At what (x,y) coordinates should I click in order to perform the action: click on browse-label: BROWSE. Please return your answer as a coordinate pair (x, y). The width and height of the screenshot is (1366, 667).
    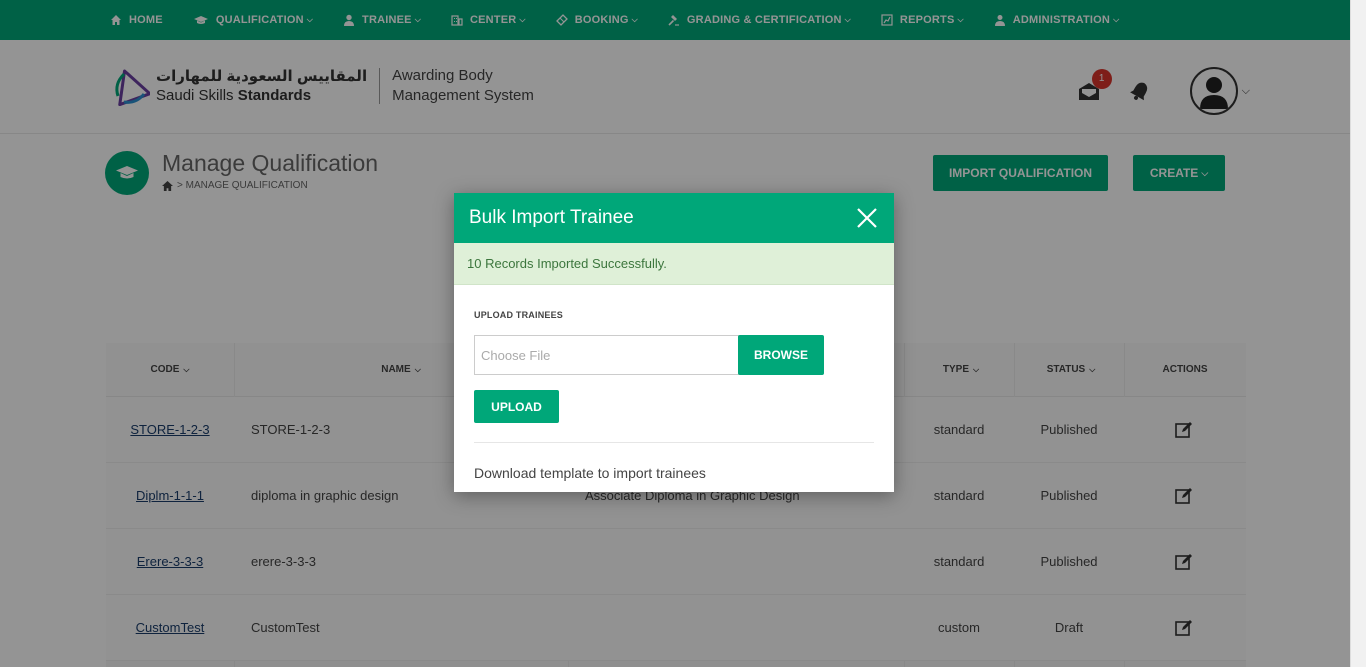
    Looking at the image, I should click on (781, 355).